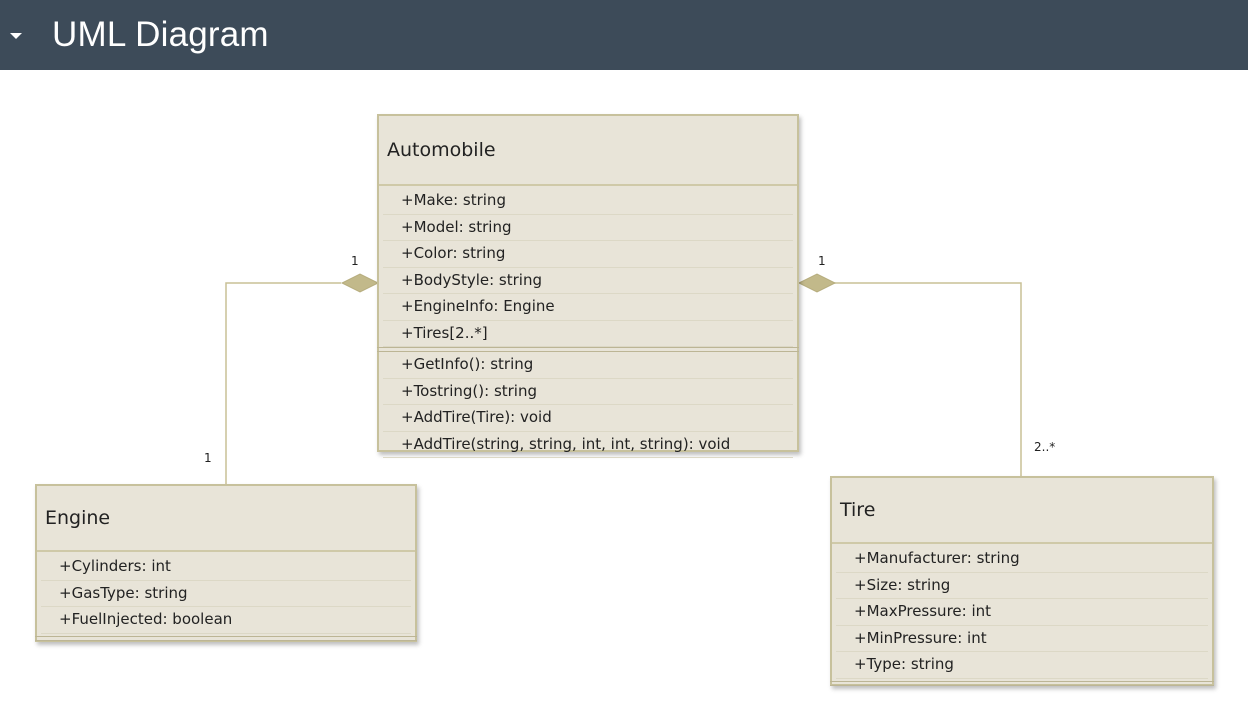 This screenshot has height=716, width=1248. Describe the element at coordinates (1022, 511) in the screenshot. I see `class-name-tire: Tire` at that location.